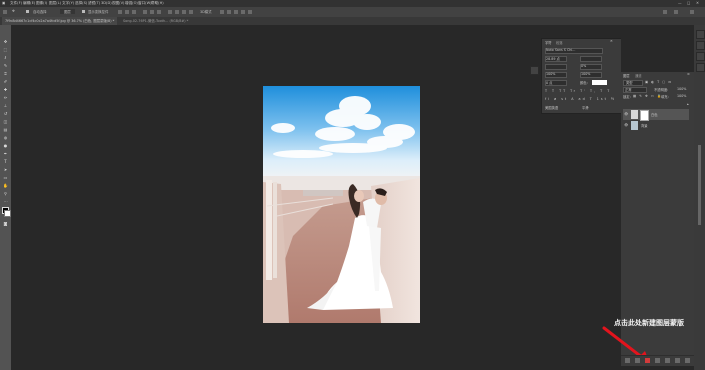 The image size is (705, 370). What do you see at coordinates (627, 360) in the screenshot?
I see `link-layers-icon` at bounding box center [627, 360].